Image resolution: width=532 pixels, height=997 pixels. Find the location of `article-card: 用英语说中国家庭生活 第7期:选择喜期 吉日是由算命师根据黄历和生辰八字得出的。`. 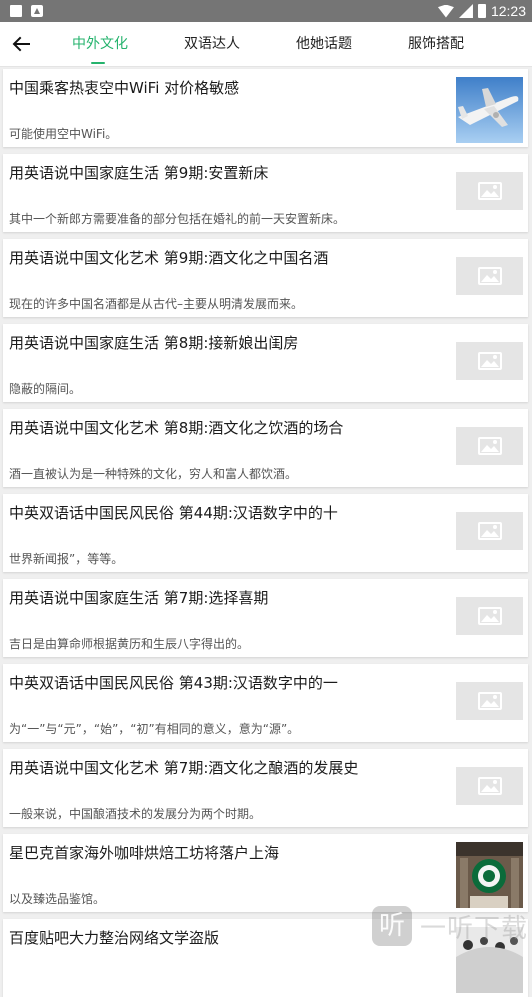

article-card: 用英语说中国家庭生活 第7期:选择喜期 吉日是由算命师根据黄历和生辰八字得出的。 is located at coordinates (265, 618).